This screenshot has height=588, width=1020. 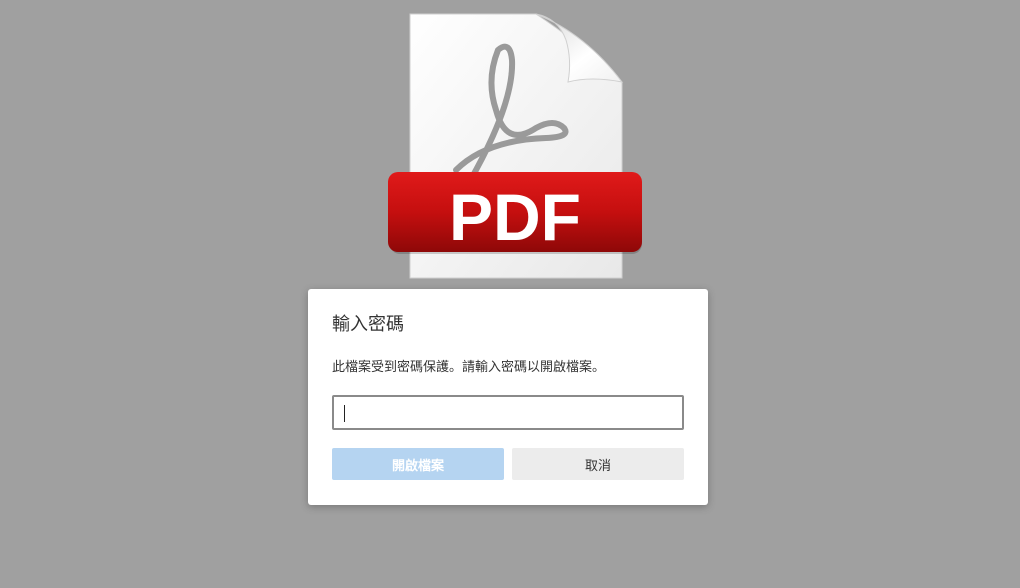 I want to click on text-caret, so click(x=344, y=413).